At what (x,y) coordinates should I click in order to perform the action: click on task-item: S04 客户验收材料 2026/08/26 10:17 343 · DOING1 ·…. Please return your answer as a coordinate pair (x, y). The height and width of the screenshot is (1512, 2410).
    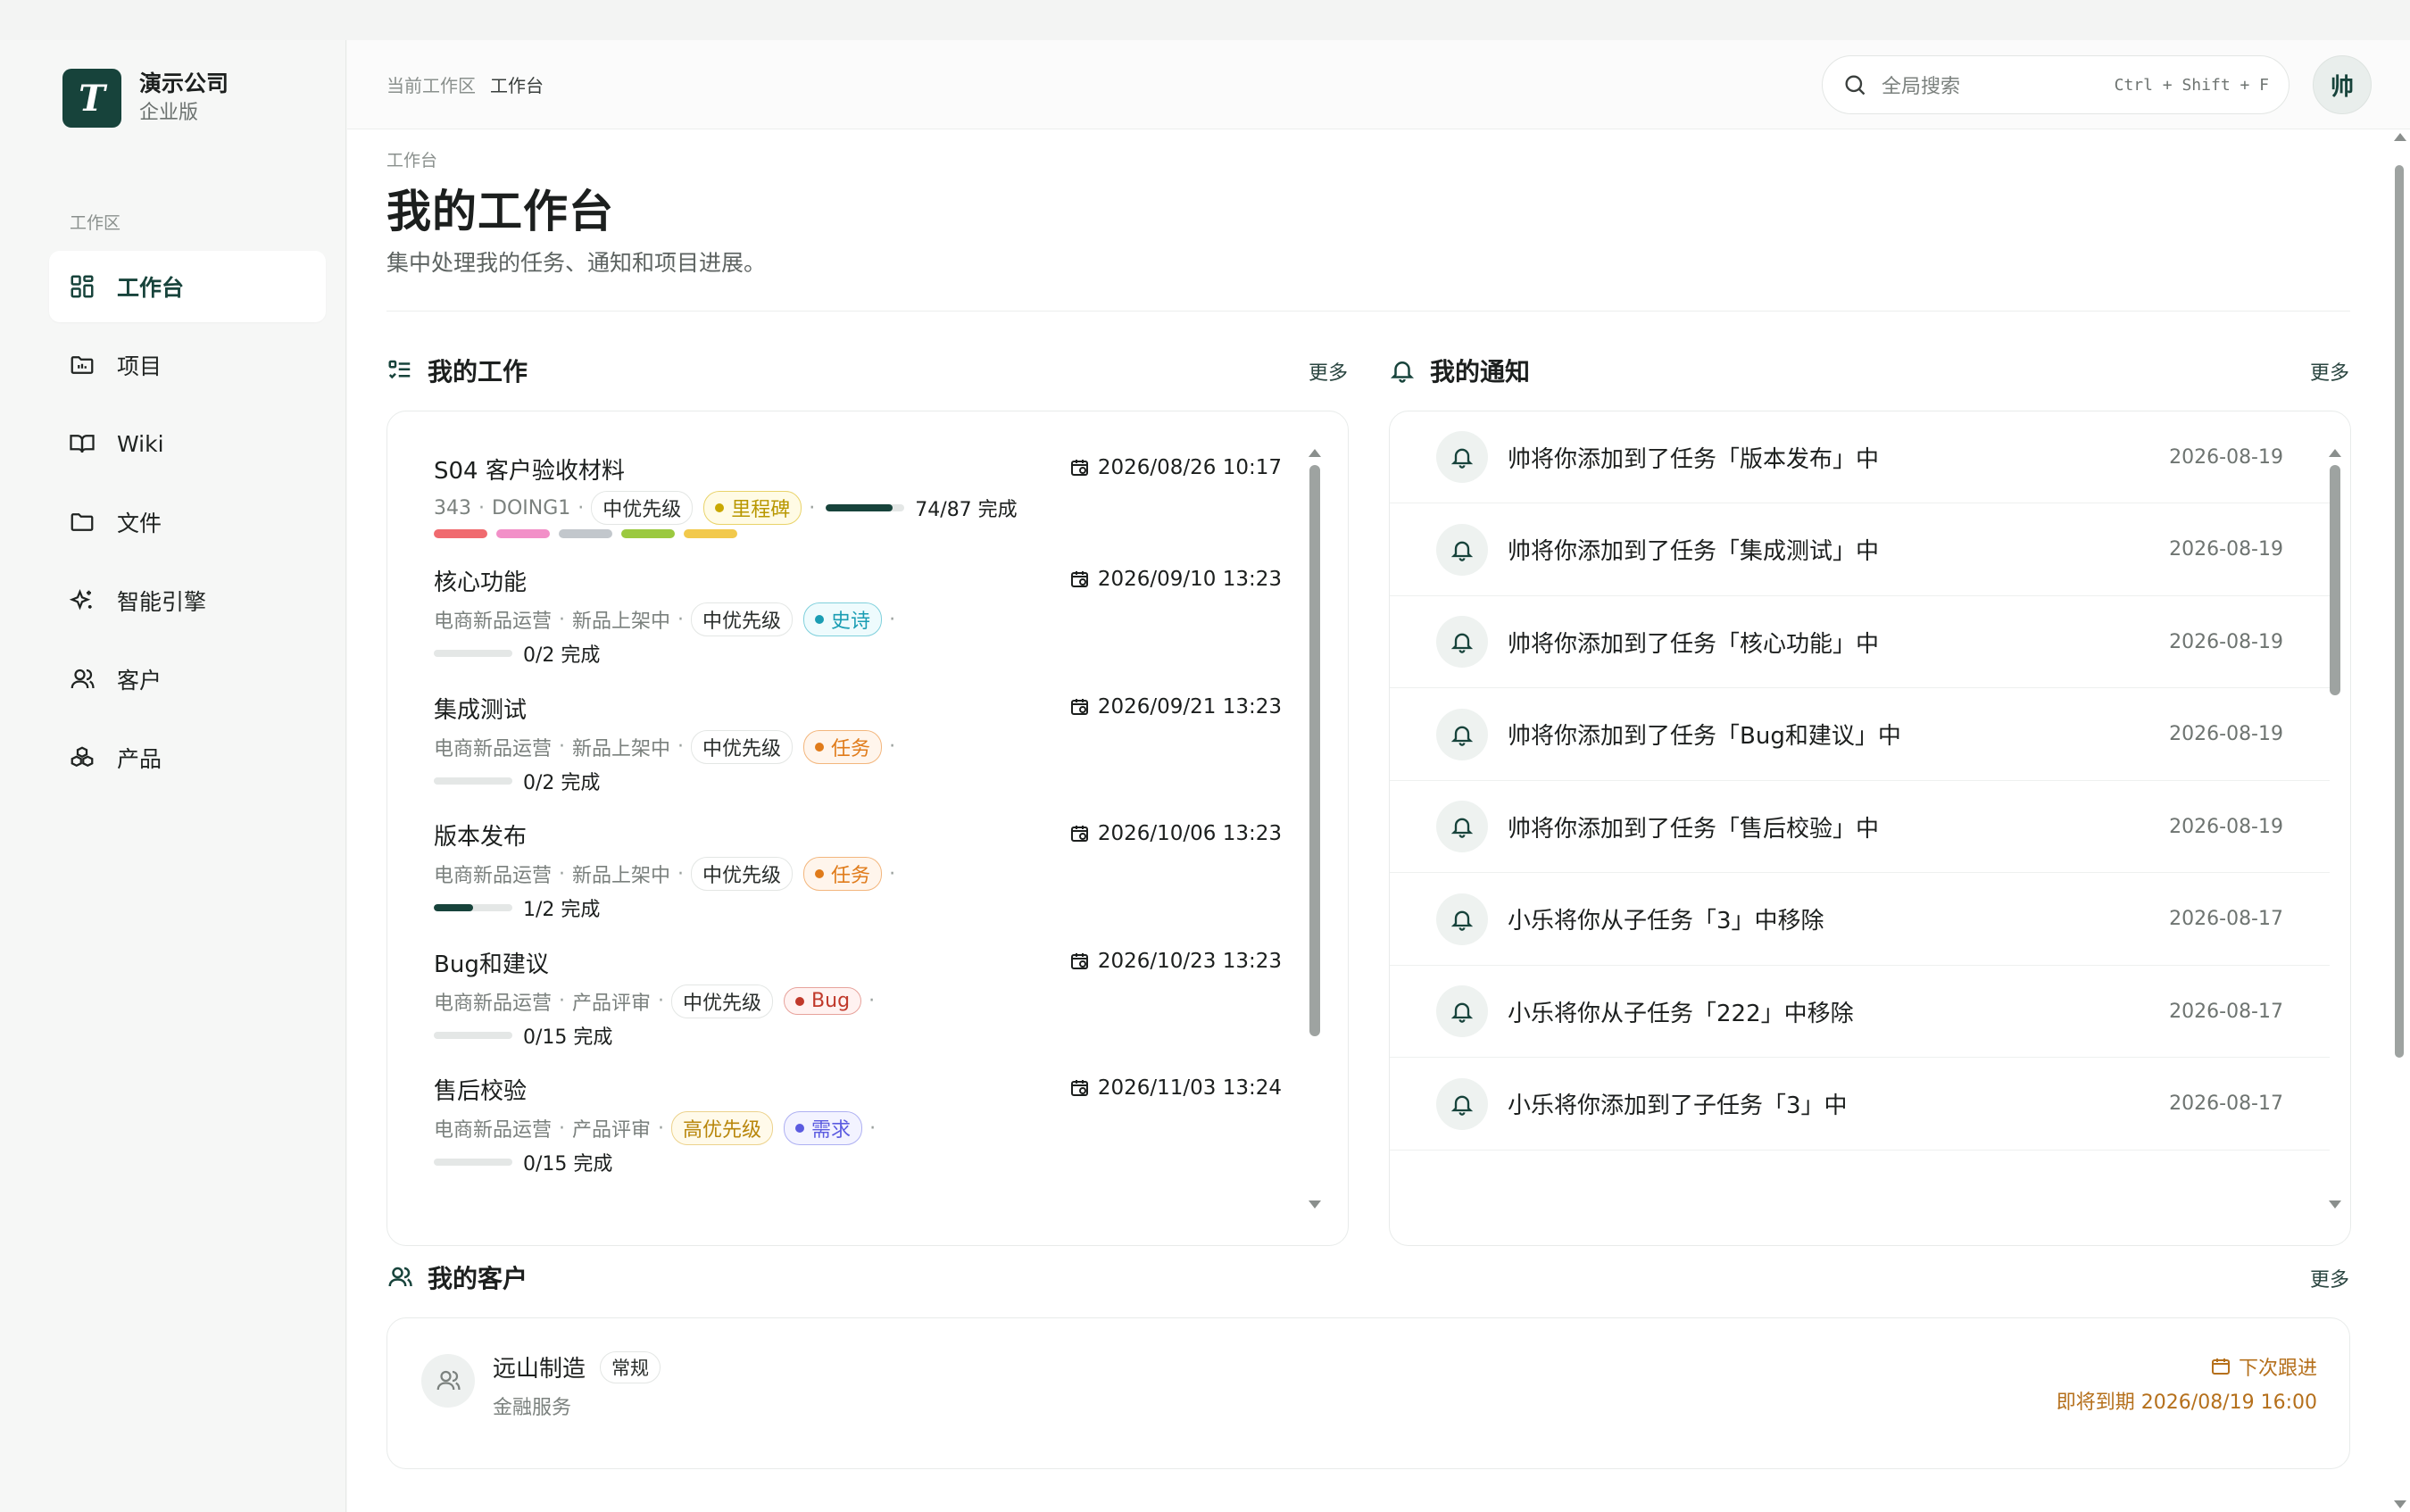
    Looking at the image, I should click on (858, 497).